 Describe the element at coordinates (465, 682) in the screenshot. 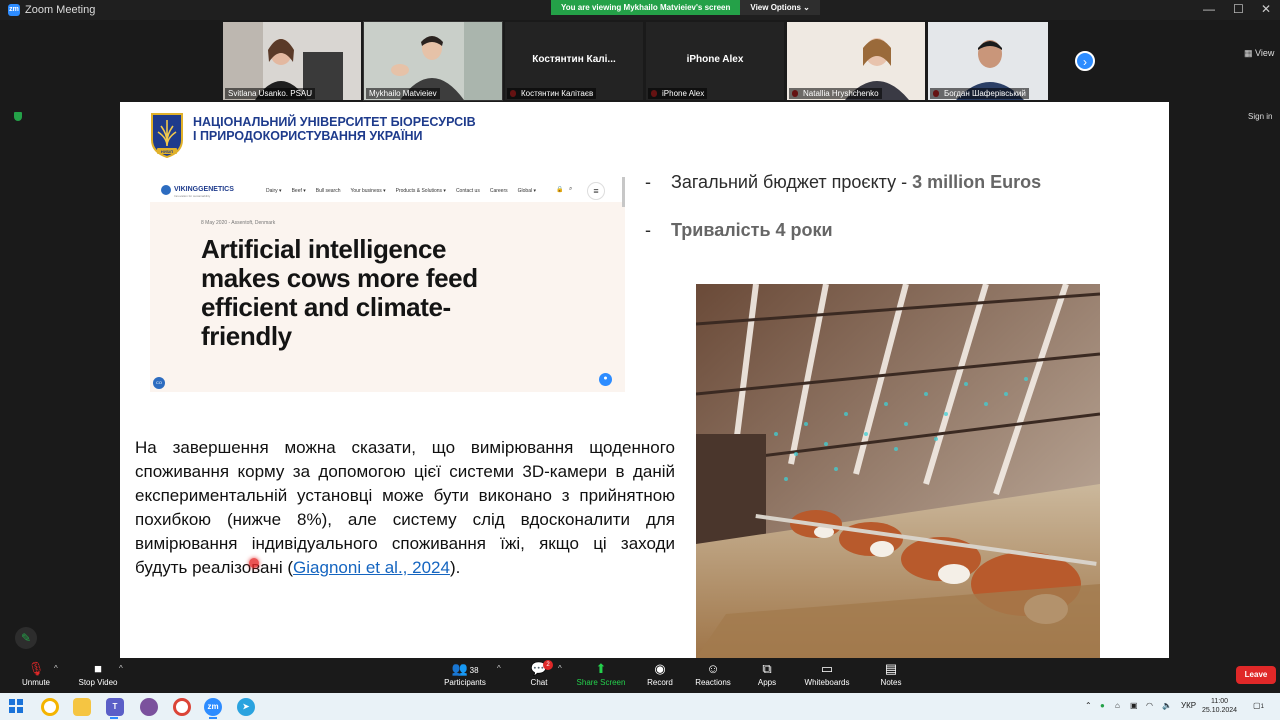

I see `participants-label: Participants` at that location.